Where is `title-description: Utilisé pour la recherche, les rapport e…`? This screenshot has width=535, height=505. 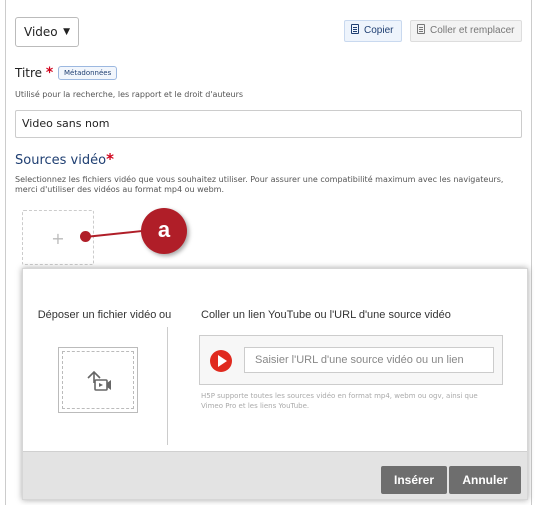 title-description: Utilisé pour la recherche, les rapport e… is located at coordinates (129, 94).